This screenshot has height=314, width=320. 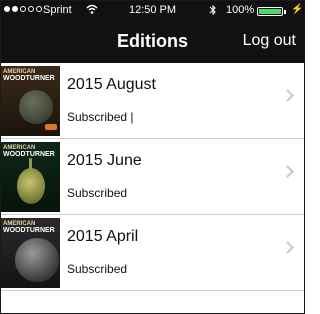 I want to click on cover-sphere-image, so click(x=37, y=260).